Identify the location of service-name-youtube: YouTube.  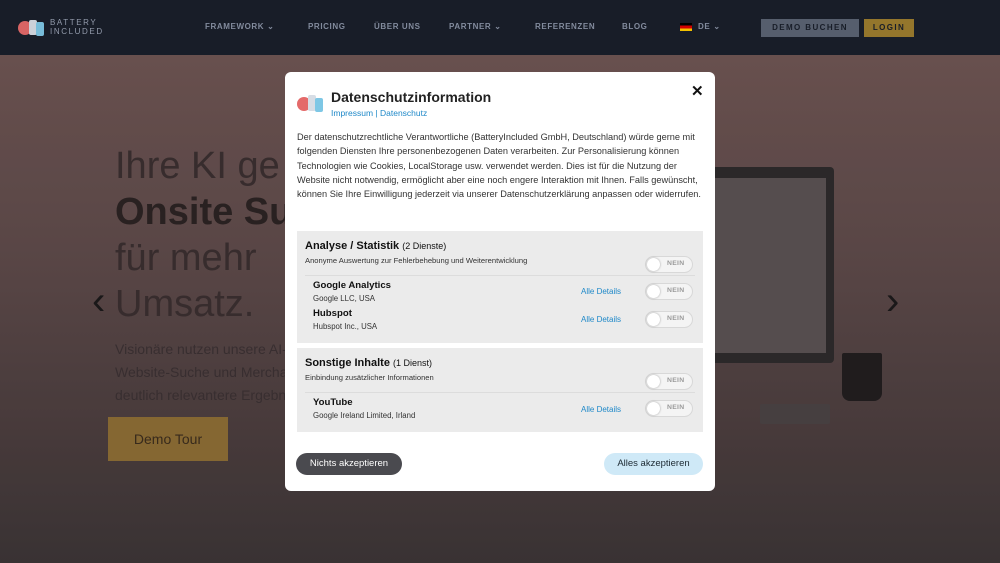
(333, 402).